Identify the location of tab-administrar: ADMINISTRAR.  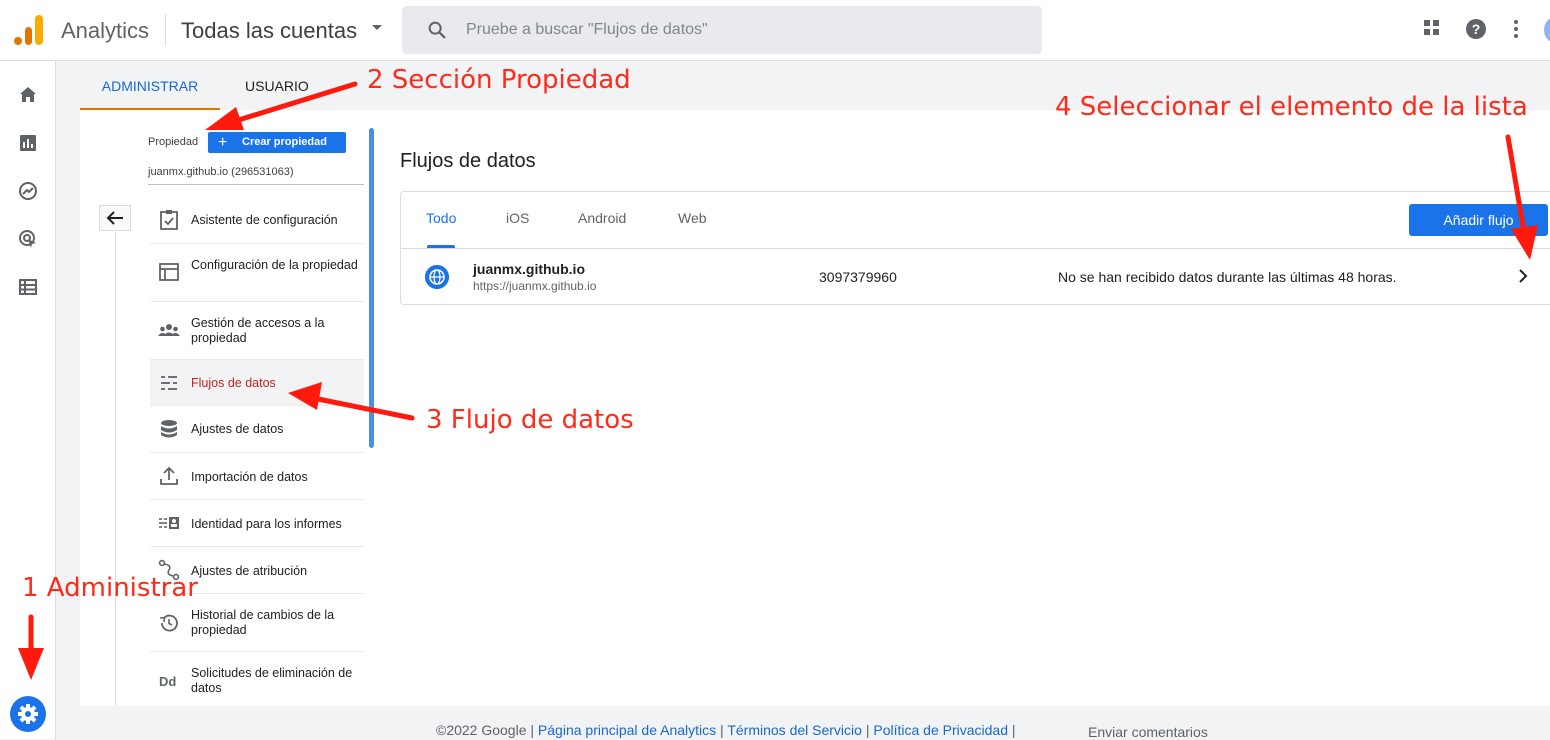
(150, 86).